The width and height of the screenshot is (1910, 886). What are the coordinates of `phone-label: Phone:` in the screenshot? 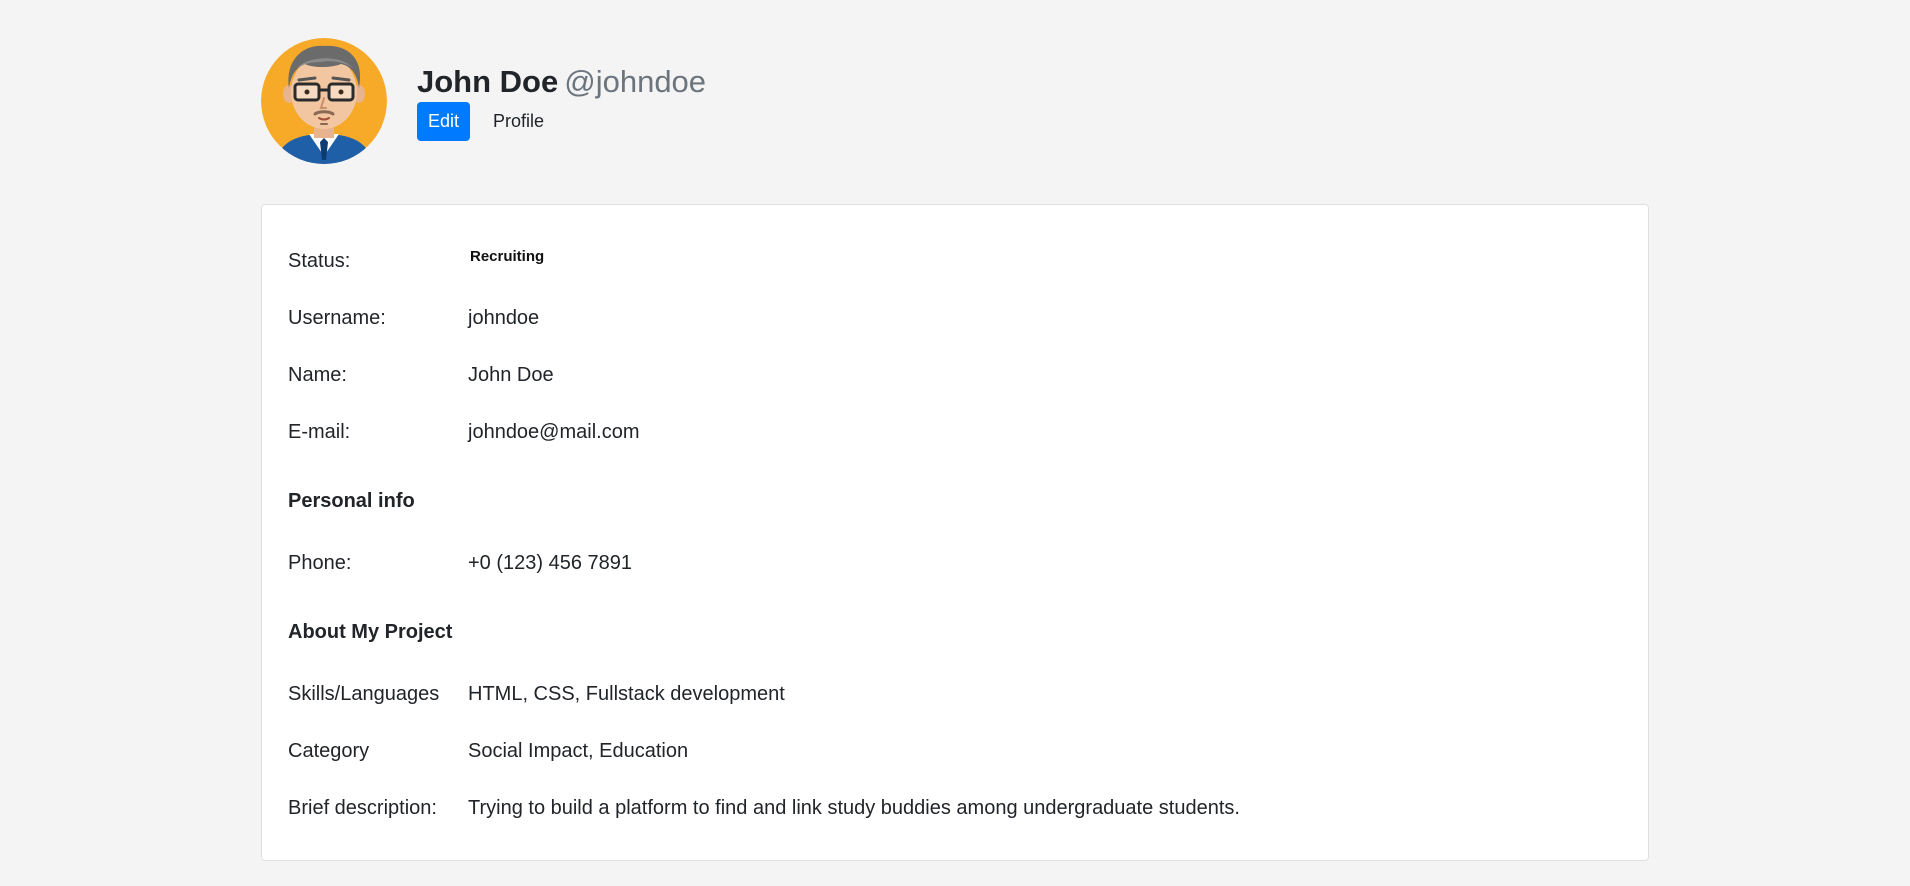 It's located at (320, 563).